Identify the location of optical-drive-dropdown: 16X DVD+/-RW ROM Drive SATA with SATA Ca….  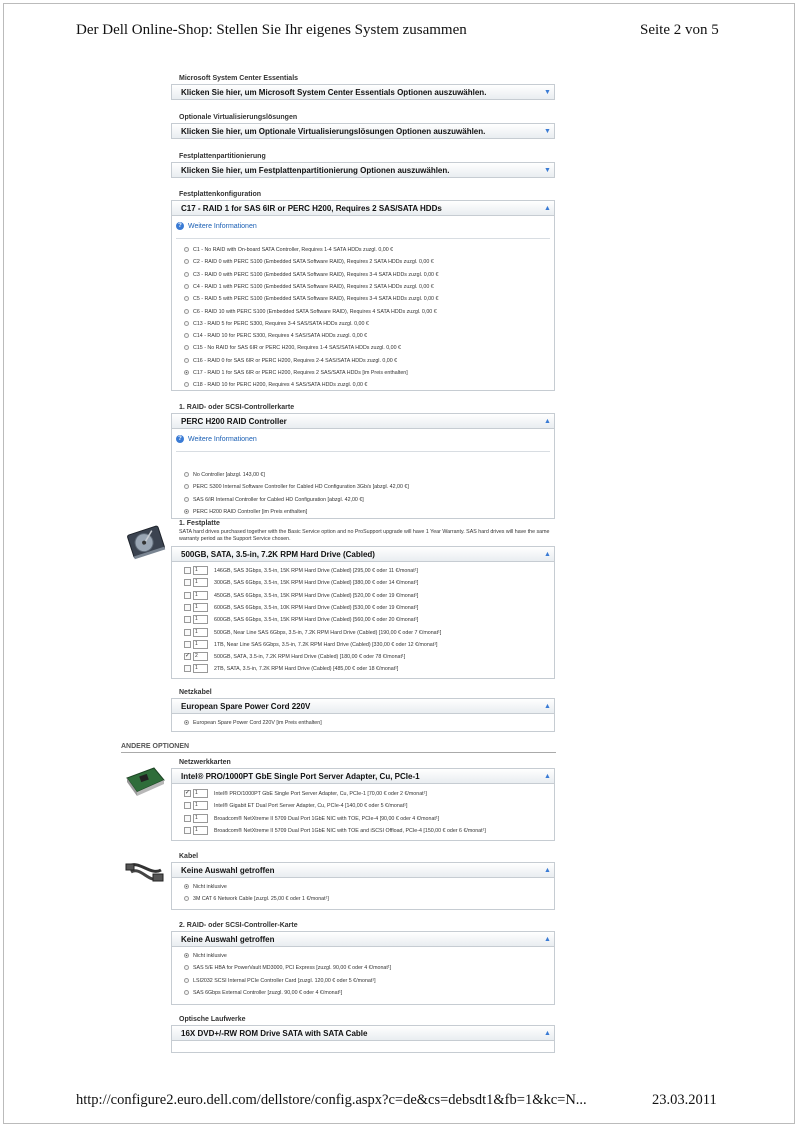
(363, 1033).